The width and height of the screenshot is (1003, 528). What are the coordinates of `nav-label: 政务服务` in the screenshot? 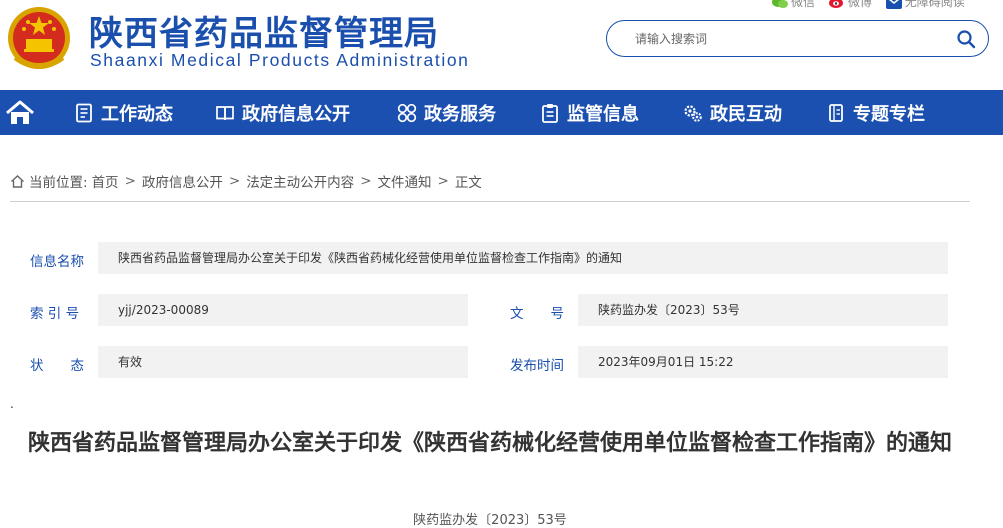 It's located at (460, 114).